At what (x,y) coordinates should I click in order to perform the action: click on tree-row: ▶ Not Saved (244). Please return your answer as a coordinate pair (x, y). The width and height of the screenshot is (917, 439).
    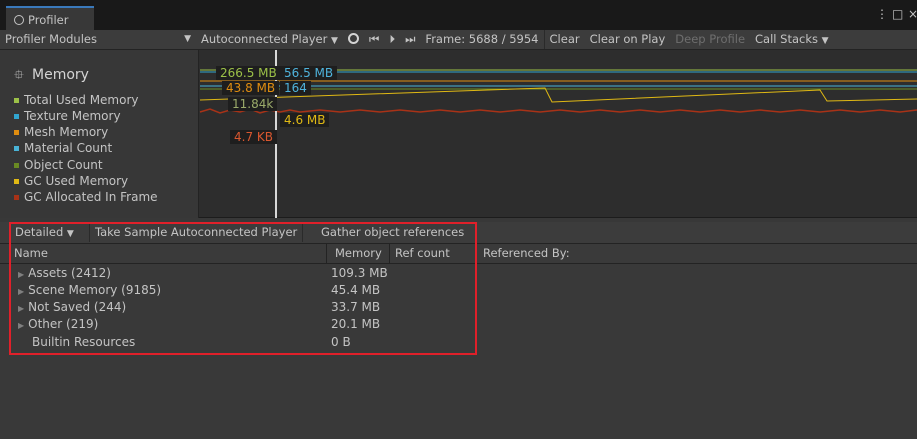
    Looking at the image, I should click on (72, 307).